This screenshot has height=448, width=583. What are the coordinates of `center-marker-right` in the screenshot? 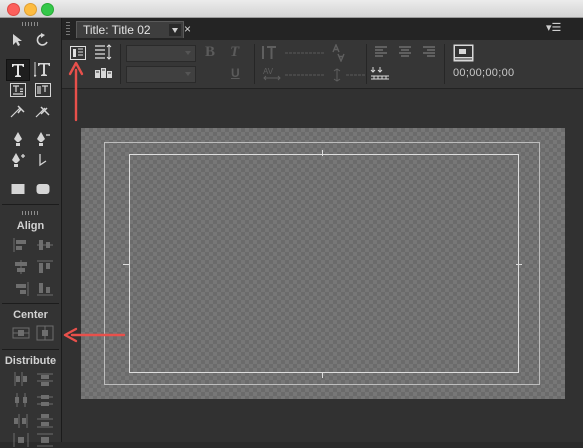 It's located at (519, 264).